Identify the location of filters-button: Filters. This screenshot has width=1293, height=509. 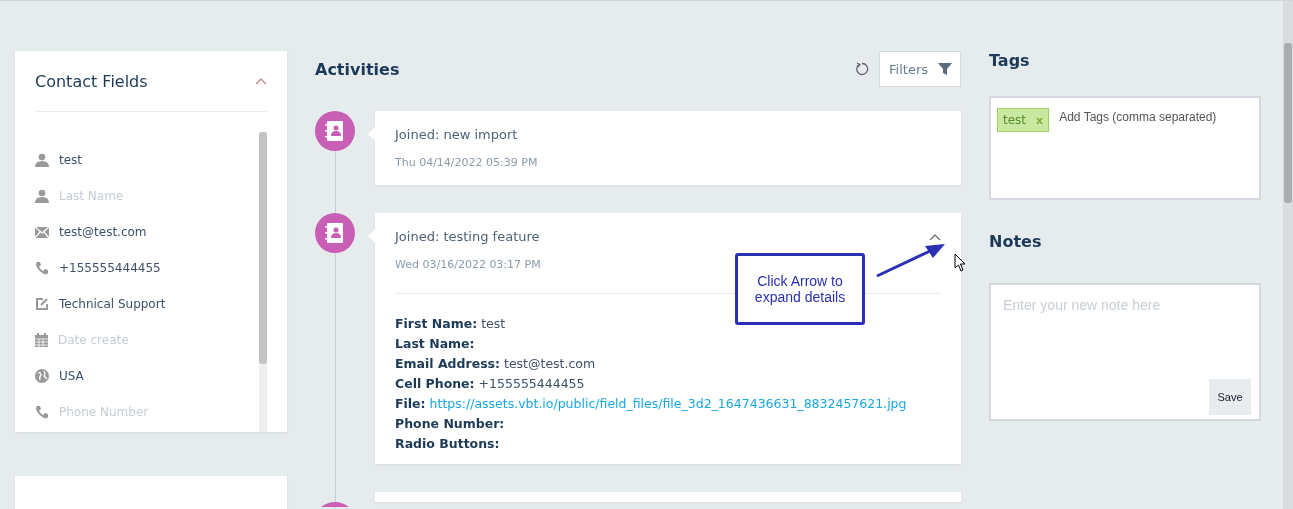
(920, 69).